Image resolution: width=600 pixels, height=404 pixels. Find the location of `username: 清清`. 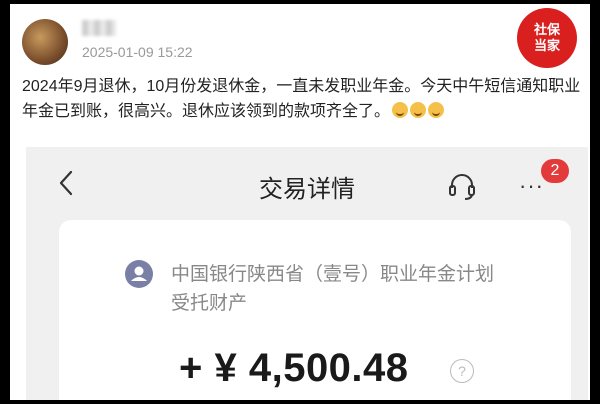

username: 清清 is located at coordinates (99, 28).